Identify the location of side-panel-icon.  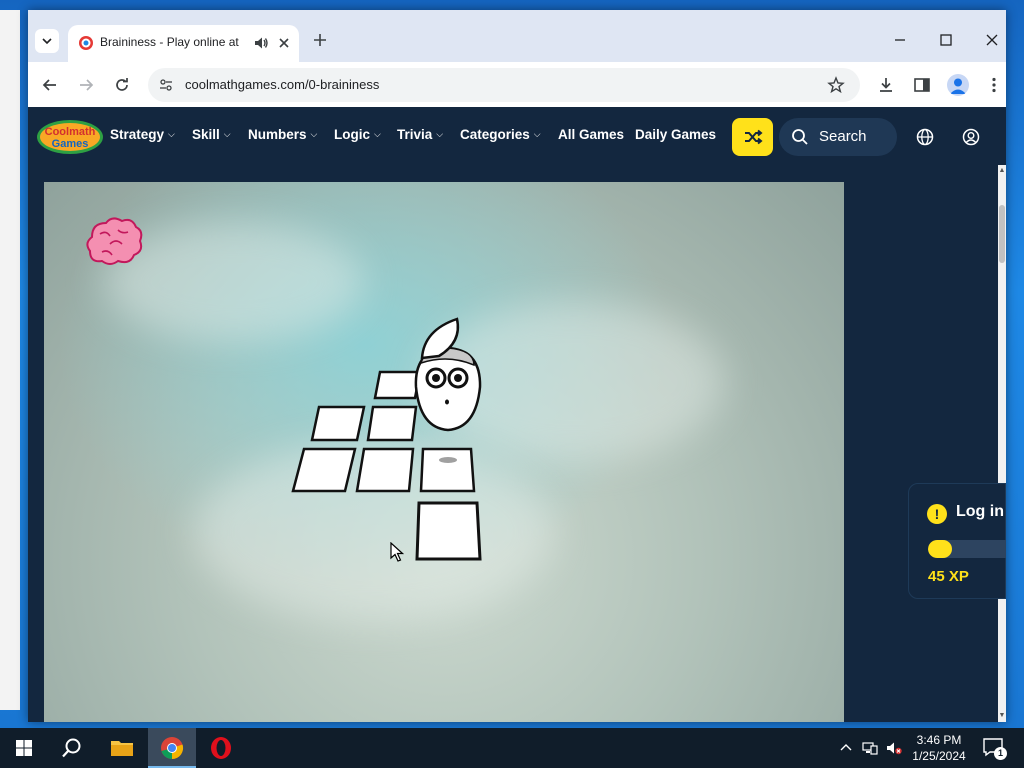
(922, 85).